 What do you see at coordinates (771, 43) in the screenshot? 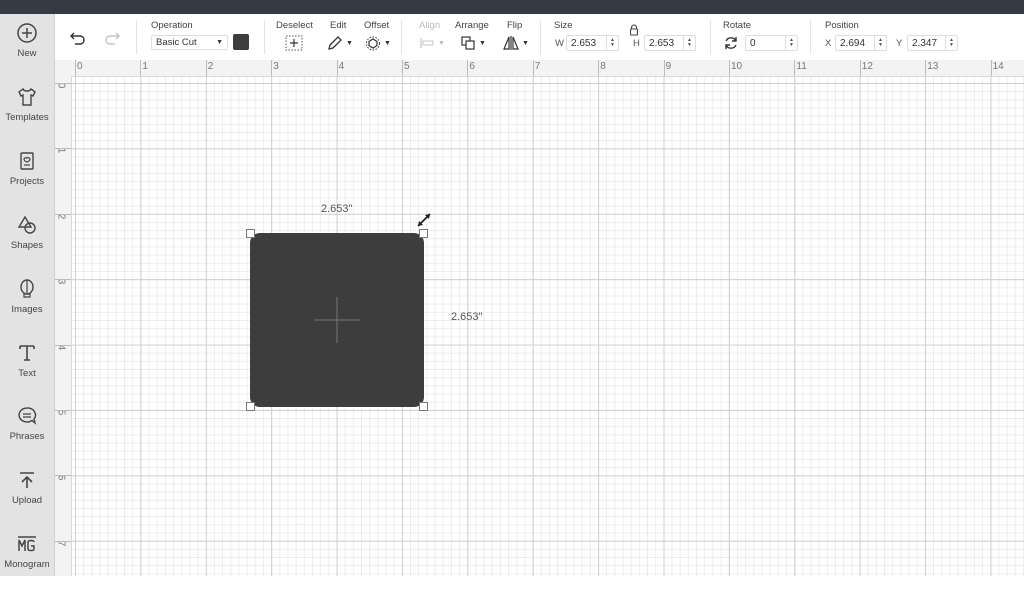
I see `rotate-input: 0 ▲ ▼` at bounding box center [771, 43].